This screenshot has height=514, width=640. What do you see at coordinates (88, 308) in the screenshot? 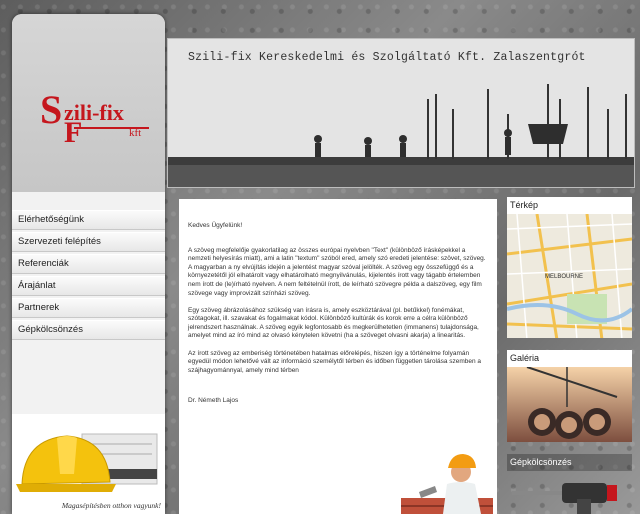
I see `nav-item-partners: Partnerek` at bounding box center [88, 308].